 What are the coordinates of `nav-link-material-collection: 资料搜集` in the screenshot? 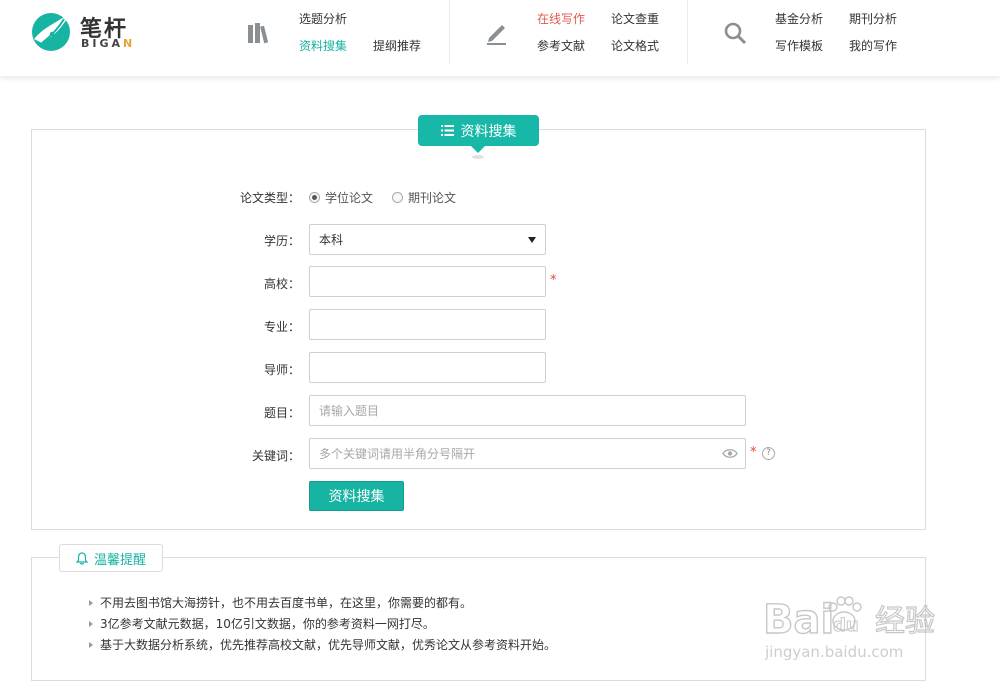 It's located at (323, 45).